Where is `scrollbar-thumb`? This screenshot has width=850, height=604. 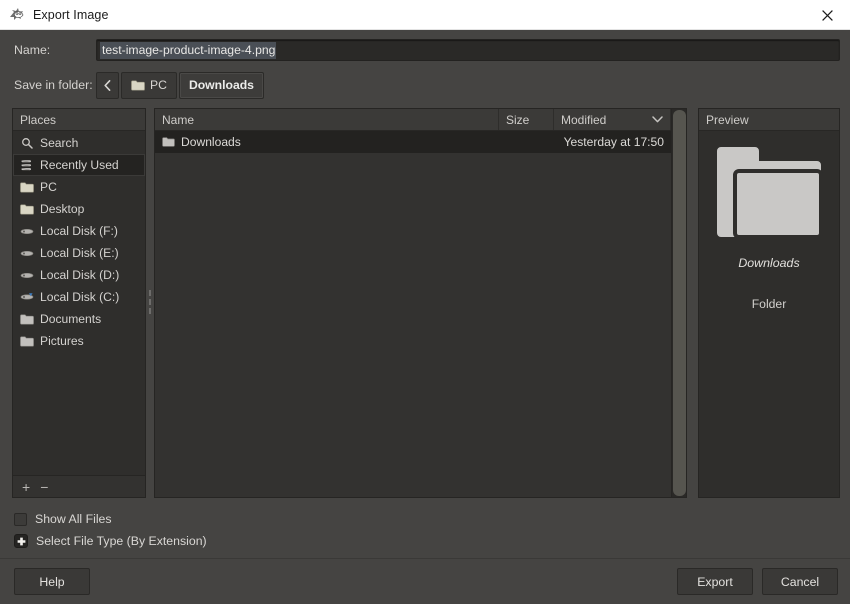 scrollbar-thumb is located at coordinates (679, 303).